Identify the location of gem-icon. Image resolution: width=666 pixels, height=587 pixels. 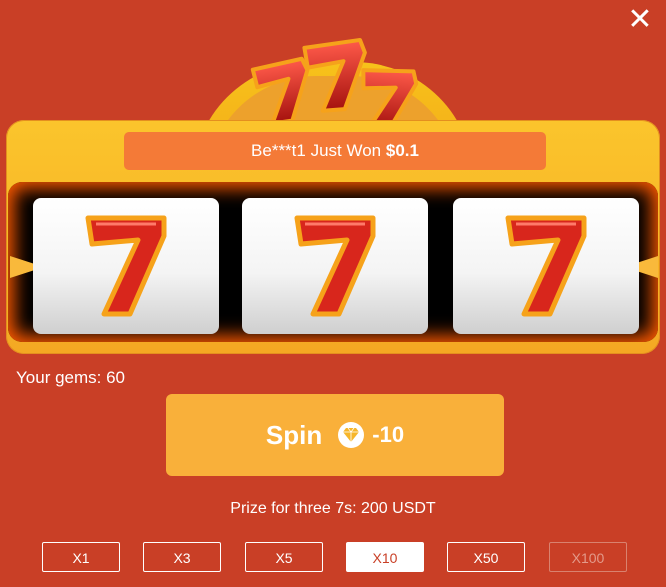
(351, 435).